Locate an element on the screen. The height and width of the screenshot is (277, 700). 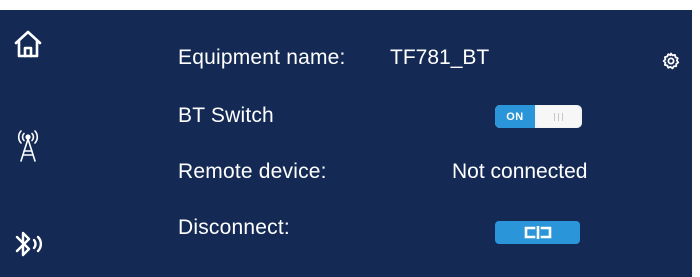
remote-device-status: Not connected is located at coordinates (520, 171).